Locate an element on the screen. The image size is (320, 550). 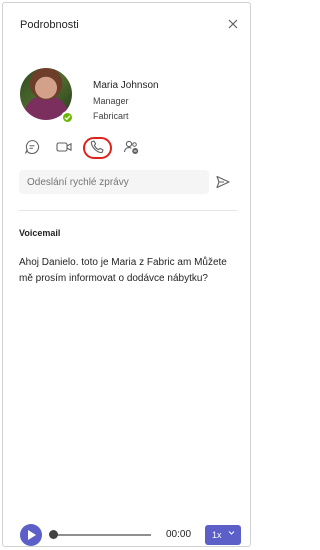
presence-available-icon is located at coordinates (67, 117).